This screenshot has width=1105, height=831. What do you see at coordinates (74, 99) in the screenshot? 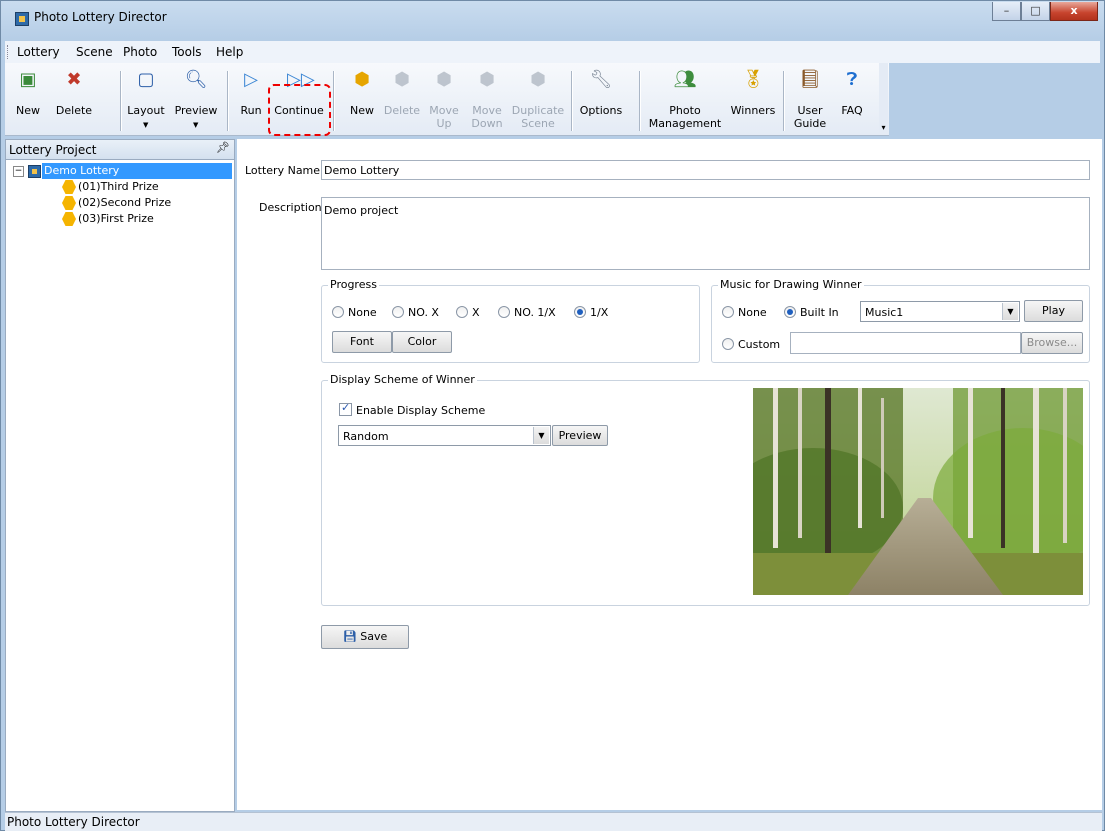
I see `delete-lottery-button: ✖ Delete` at bounding box center [74, 99].